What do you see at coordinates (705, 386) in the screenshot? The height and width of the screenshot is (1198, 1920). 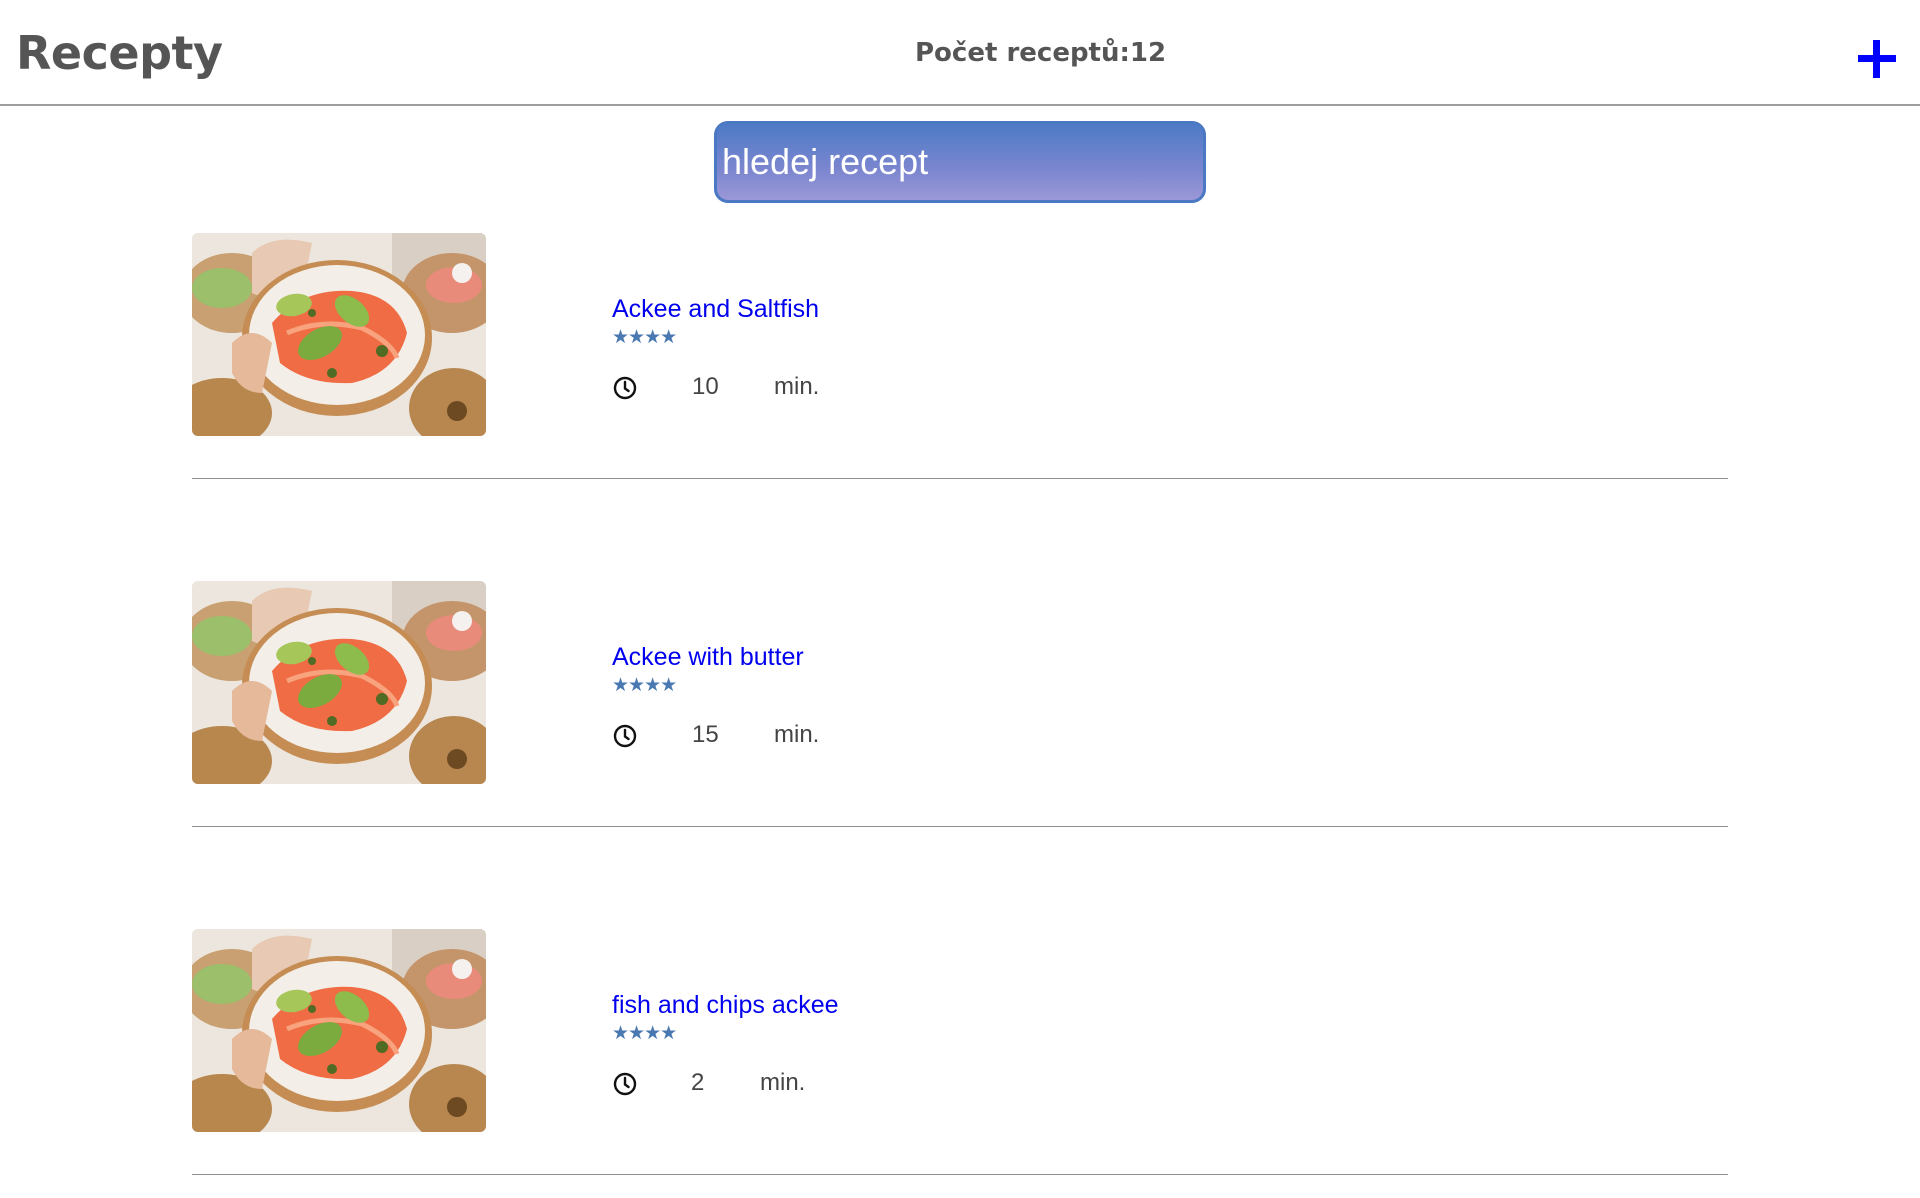 I see `prep-time-value: 10` at bounding box center [705, 386].